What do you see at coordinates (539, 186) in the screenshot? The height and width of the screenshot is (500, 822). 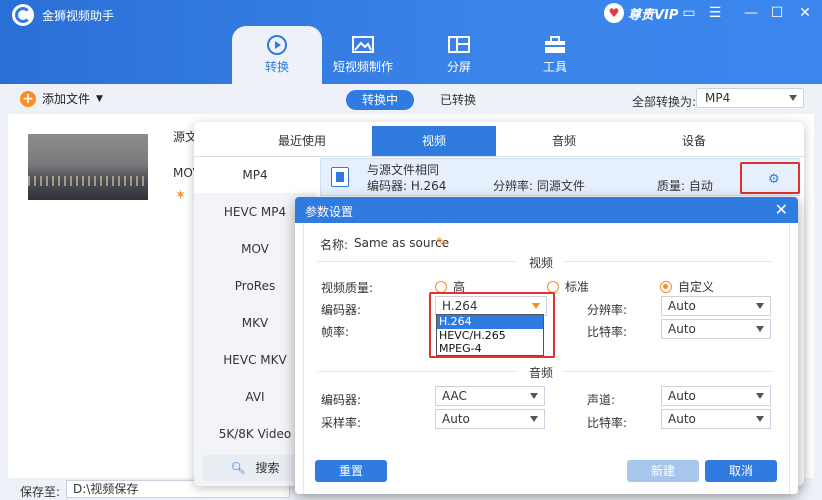 I see `preset-resolution: 分辨率: 同源文件` at bounding box center [539, 186].